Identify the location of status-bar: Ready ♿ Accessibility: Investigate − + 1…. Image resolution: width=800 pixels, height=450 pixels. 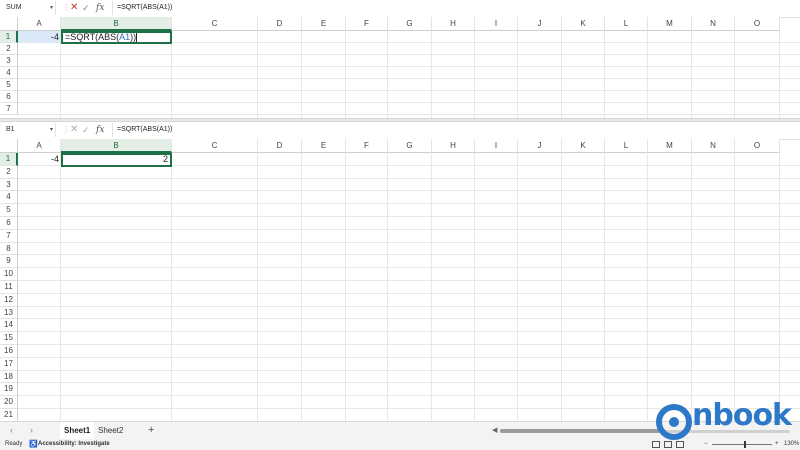
(400, 444).